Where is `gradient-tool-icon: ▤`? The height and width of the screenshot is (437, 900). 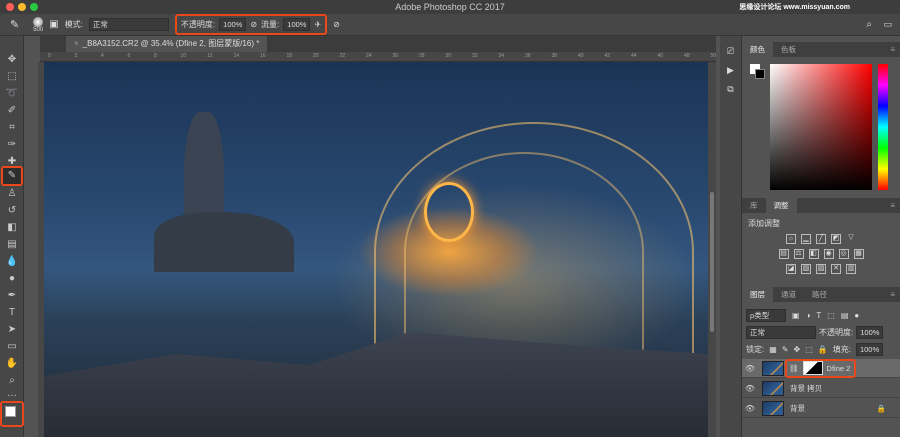
gradient-tool-icon: ▤ is located at coordinates (12, 245).